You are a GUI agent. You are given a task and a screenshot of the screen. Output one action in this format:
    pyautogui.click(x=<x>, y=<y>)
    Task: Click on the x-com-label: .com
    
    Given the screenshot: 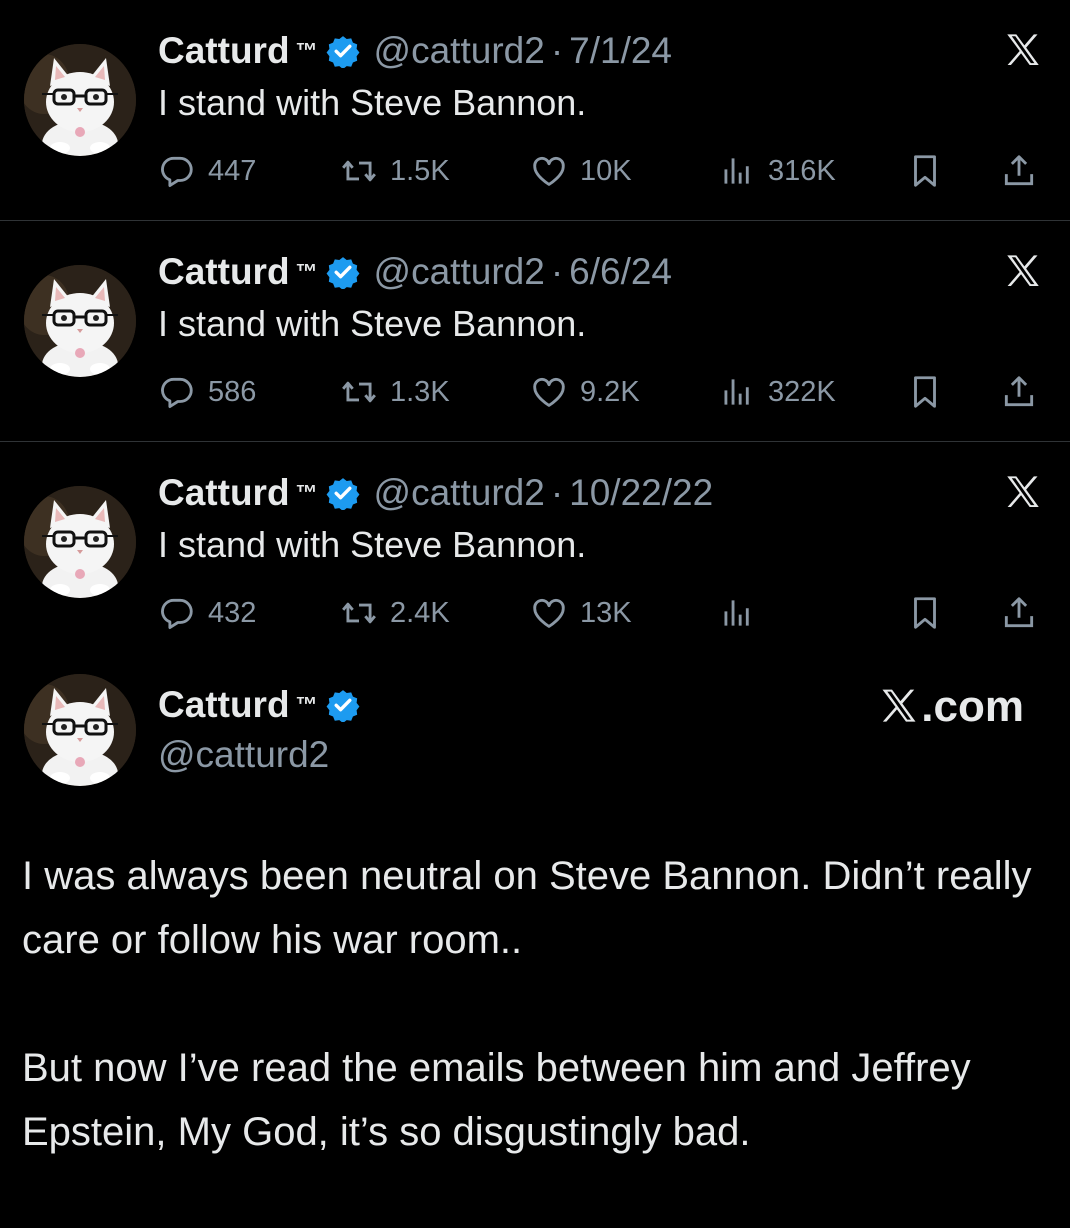 What is the action you would take?
    pyautogui.click(x=972, y=706)
    